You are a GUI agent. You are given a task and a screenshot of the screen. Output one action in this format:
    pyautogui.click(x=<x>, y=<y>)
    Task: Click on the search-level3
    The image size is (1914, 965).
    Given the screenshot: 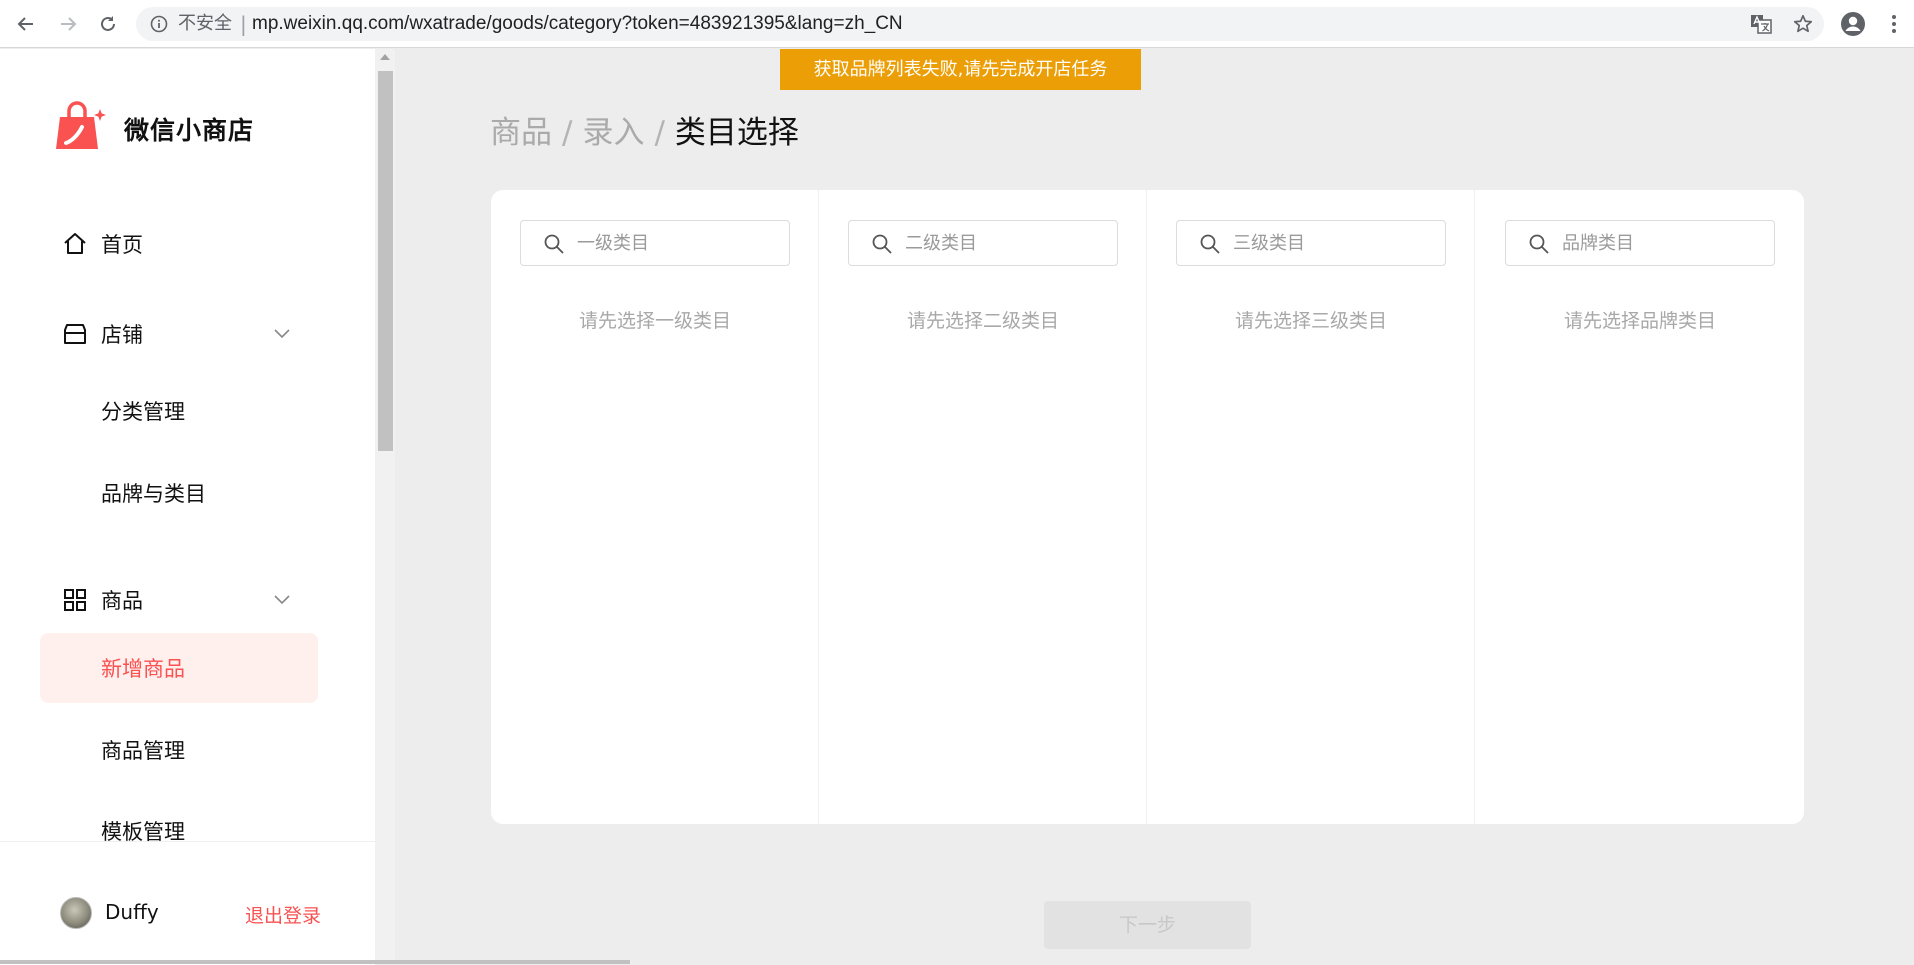 What is the action you would take?
    pyautogui.click(x=1311, y=243)
    